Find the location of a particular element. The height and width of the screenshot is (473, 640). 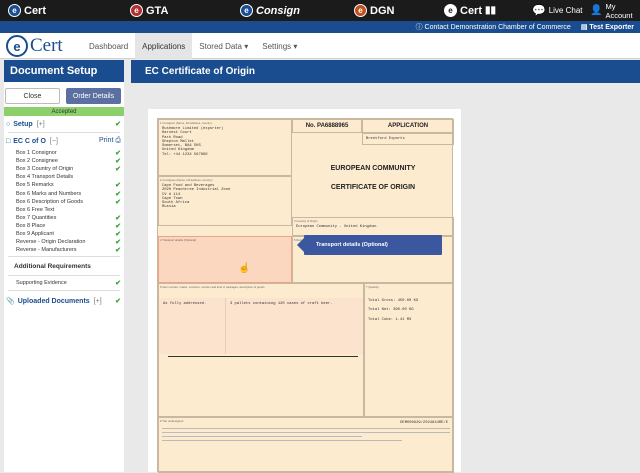

box-applicant: 9 The undersigned DEMO00929/2024844RE/E is located at coordinates (306, 445).